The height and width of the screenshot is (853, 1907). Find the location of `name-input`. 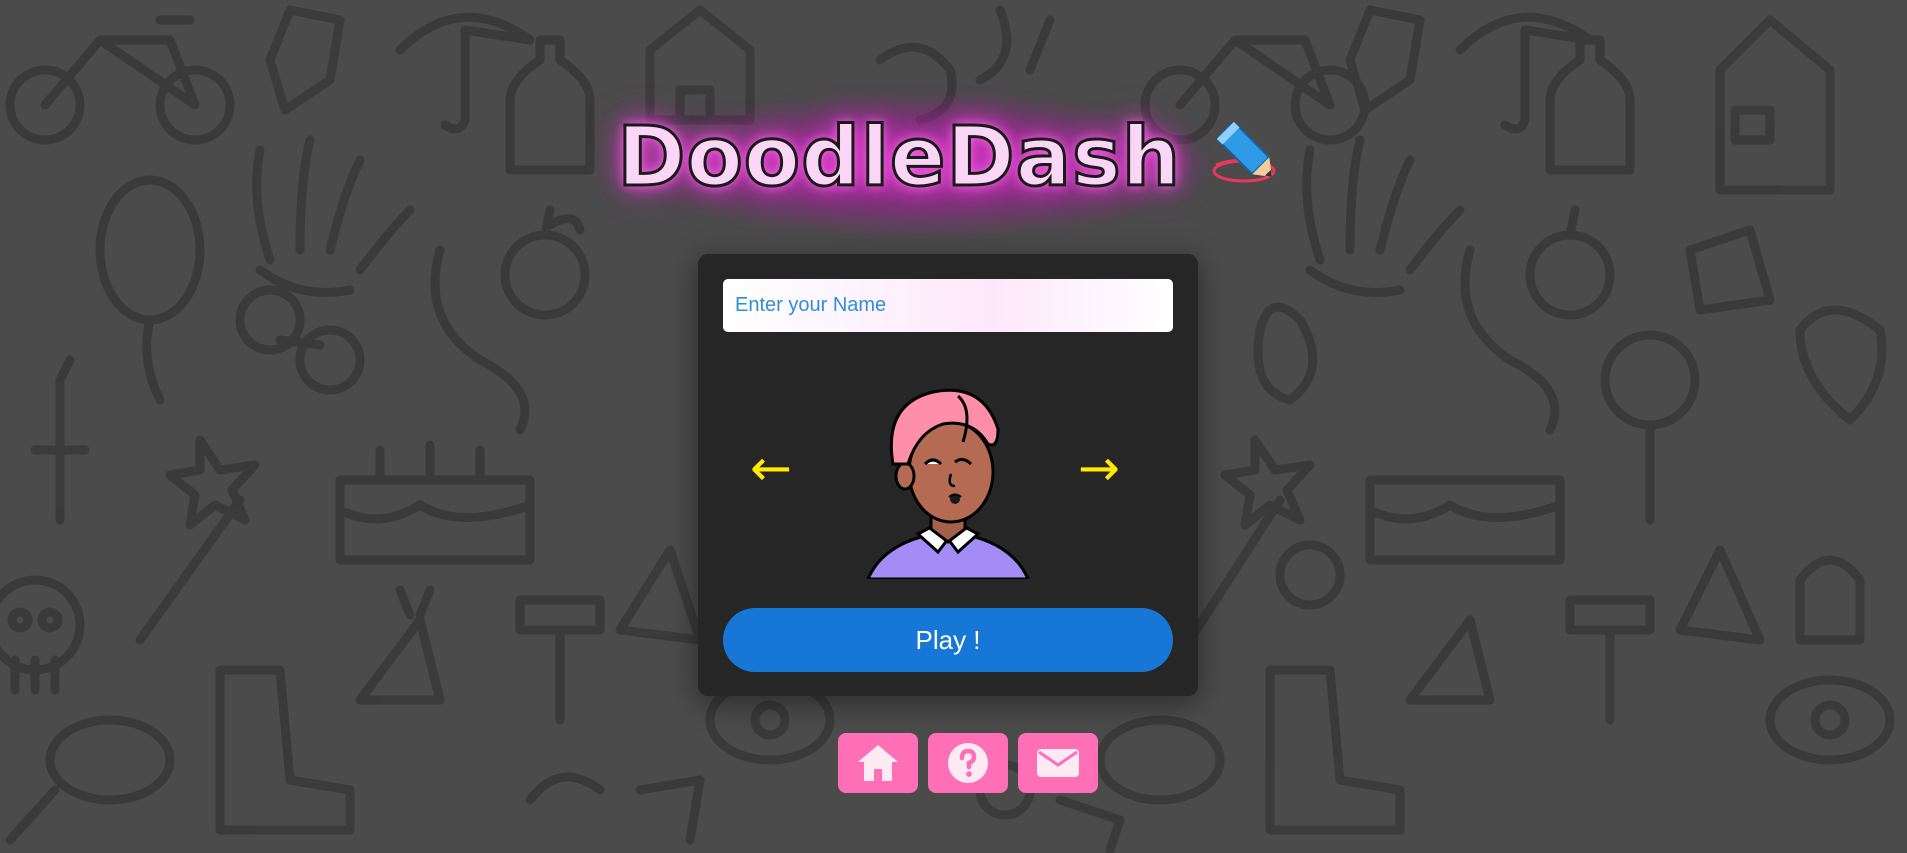

name-input is located at coordinates (948, 305).